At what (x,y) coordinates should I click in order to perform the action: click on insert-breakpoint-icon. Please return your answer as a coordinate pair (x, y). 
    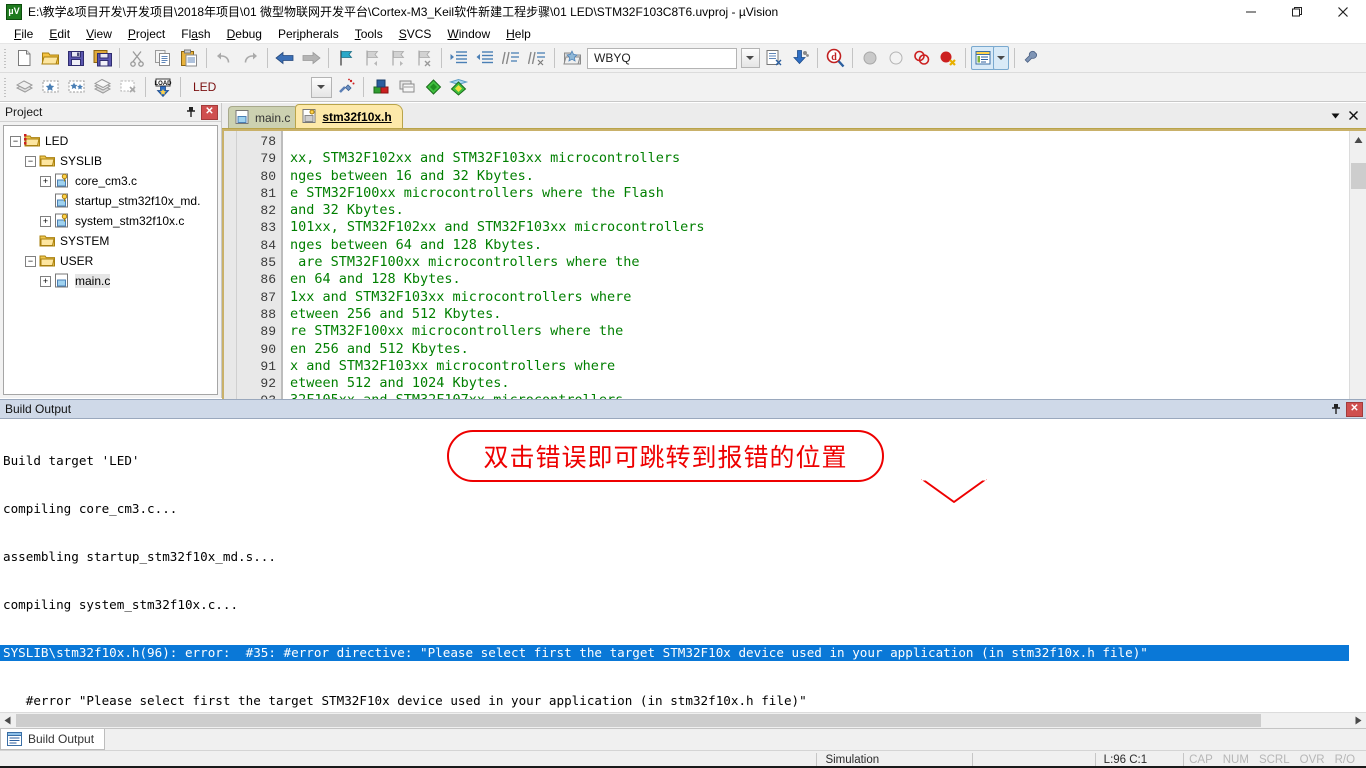
    Looking at the image, I should click on (870, 58).